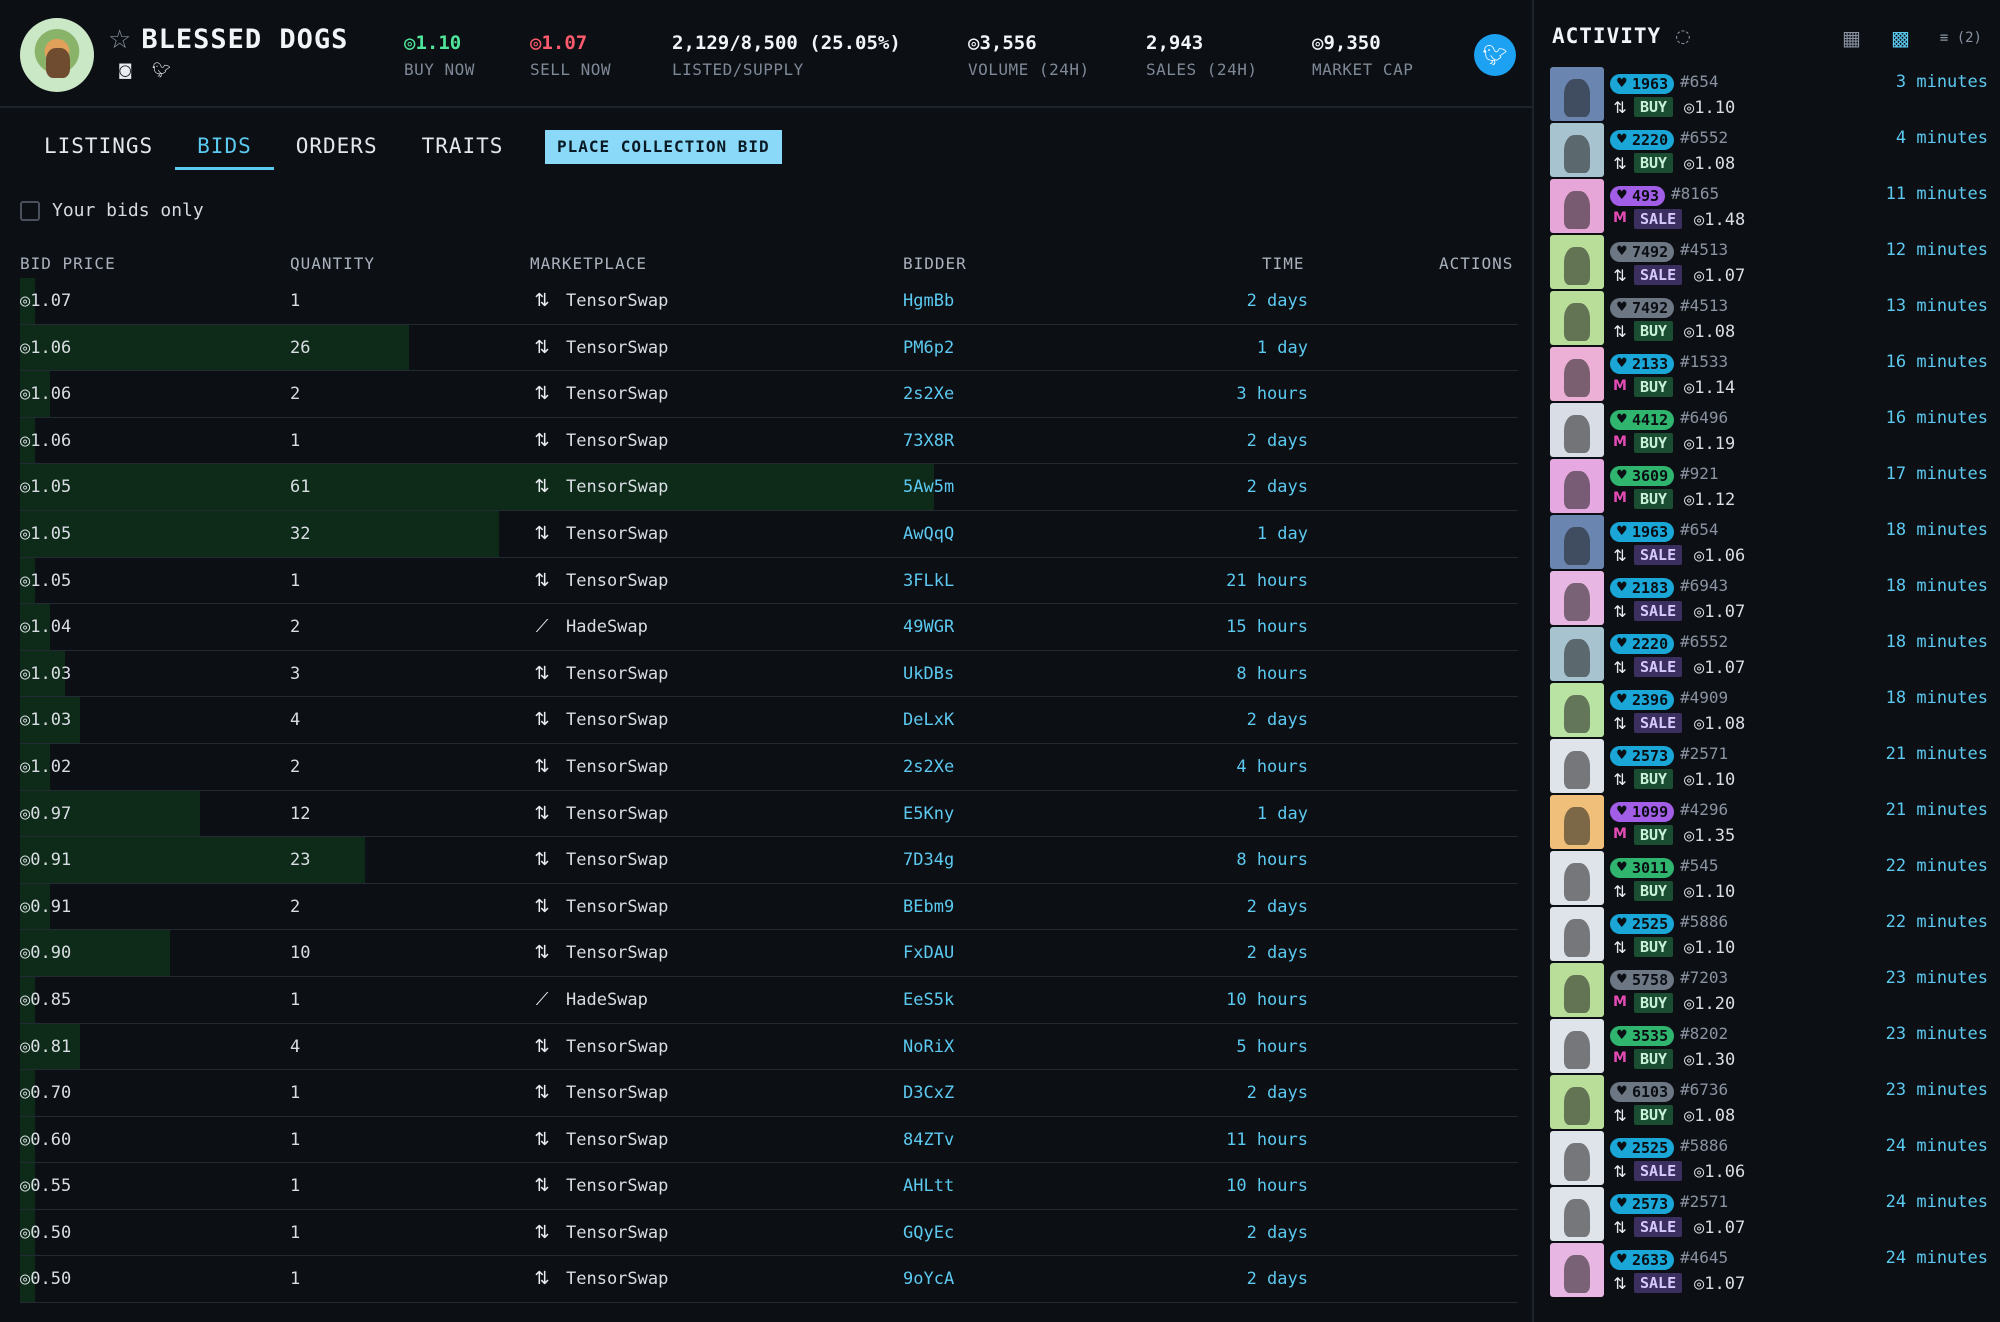 This screenshot has width=2000, height=1322. What do you see at coordinates (928, 1093) in the screenshot?
I see `bidder-link: D3CxZ` at bounding box center [928, 1093].